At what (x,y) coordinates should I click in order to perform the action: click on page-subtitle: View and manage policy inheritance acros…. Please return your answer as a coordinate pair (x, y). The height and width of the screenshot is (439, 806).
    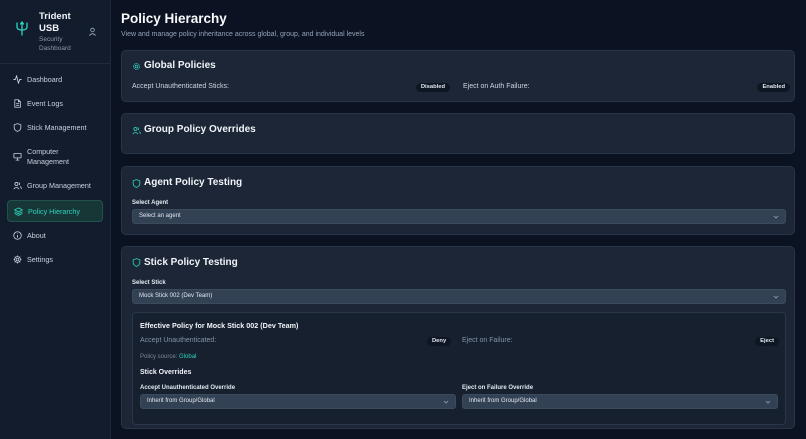
    Looking at the image, I should click on (243, 34).